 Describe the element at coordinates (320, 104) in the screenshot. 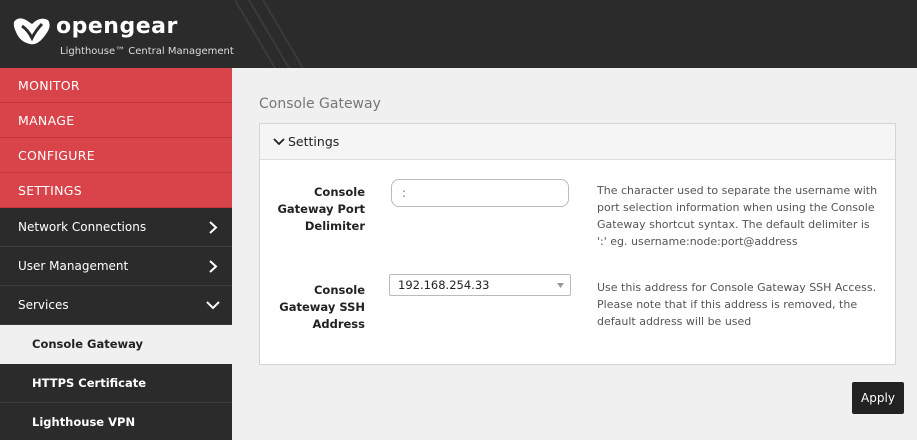

I see `page-title: Console Gateway` at that location.